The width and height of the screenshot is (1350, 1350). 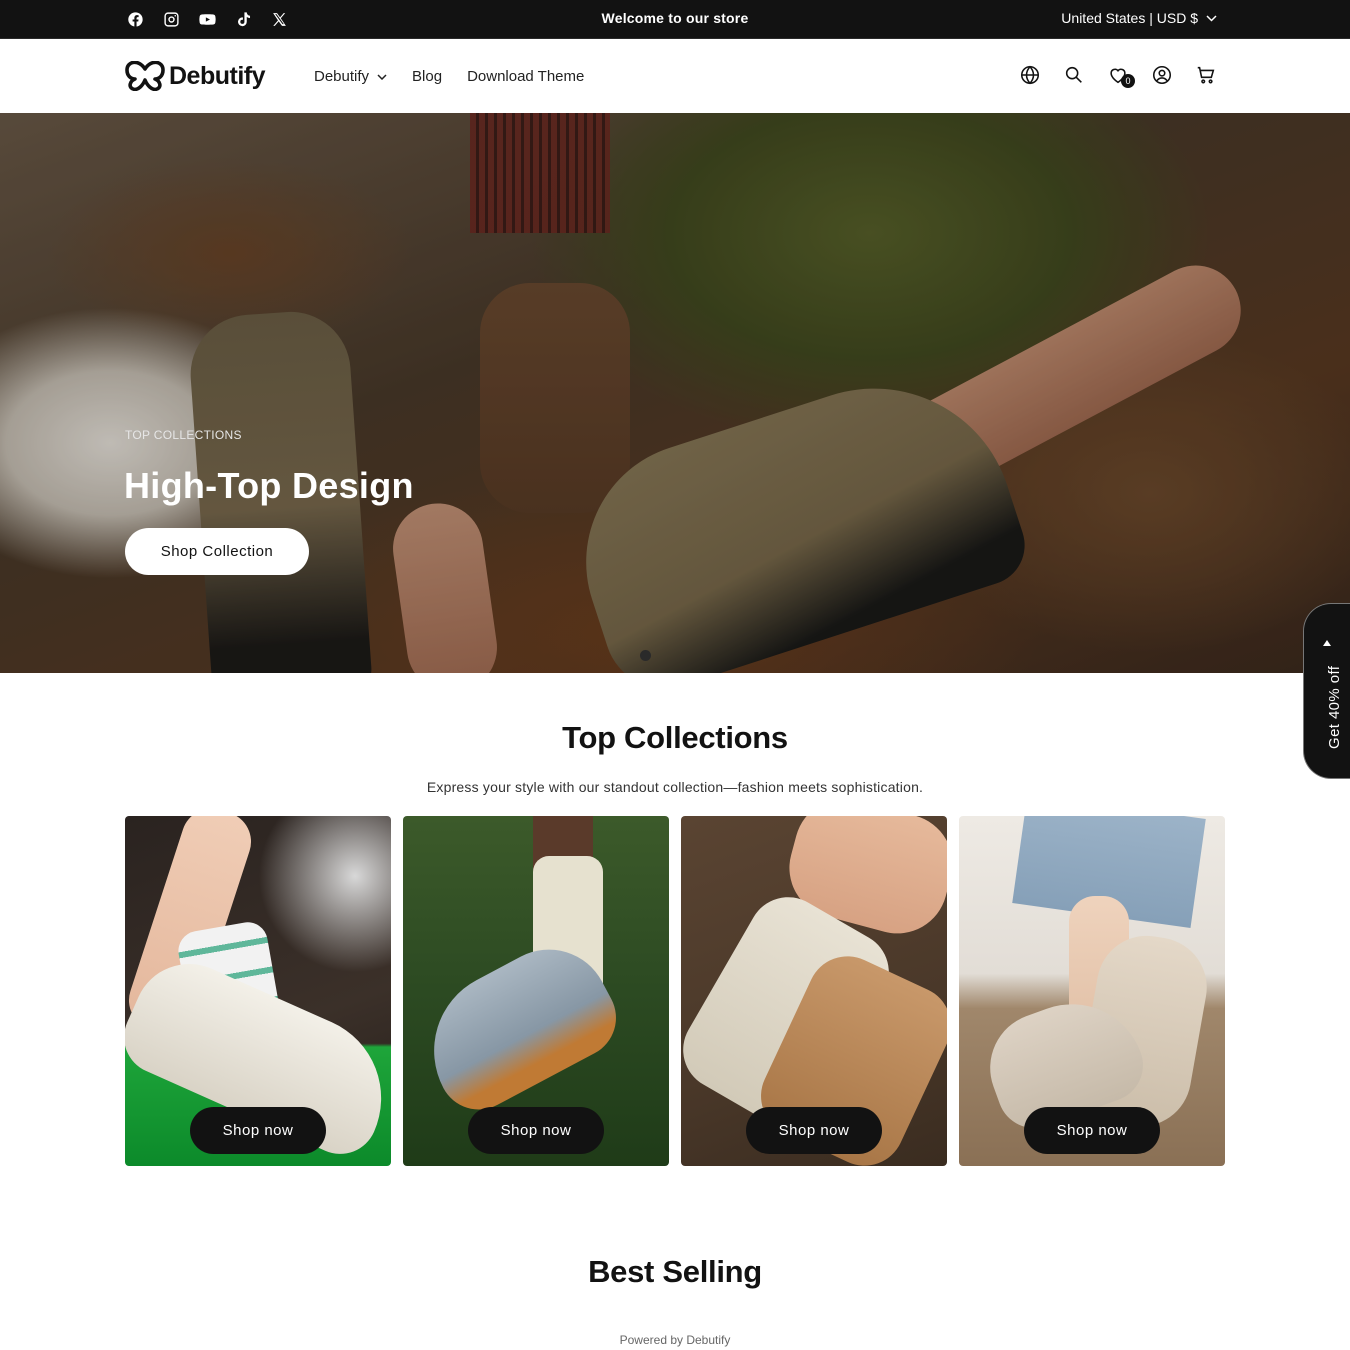 What do you see at coordinates (145, 76) in the screenshot?
I see `butterfly-logo-icon` at bounding box center [145, 76].